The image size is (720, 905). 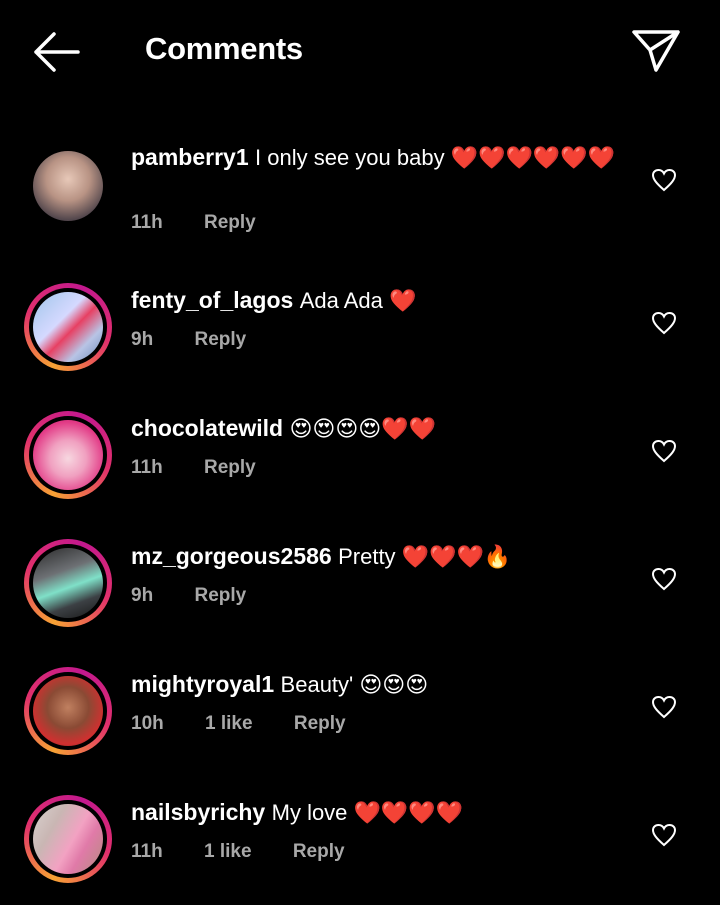 What do you see at coordinates (256, 852) in the screenshot?
I see `comment-meta: 11h 1 like Reply` at bounding box center [256, 852].